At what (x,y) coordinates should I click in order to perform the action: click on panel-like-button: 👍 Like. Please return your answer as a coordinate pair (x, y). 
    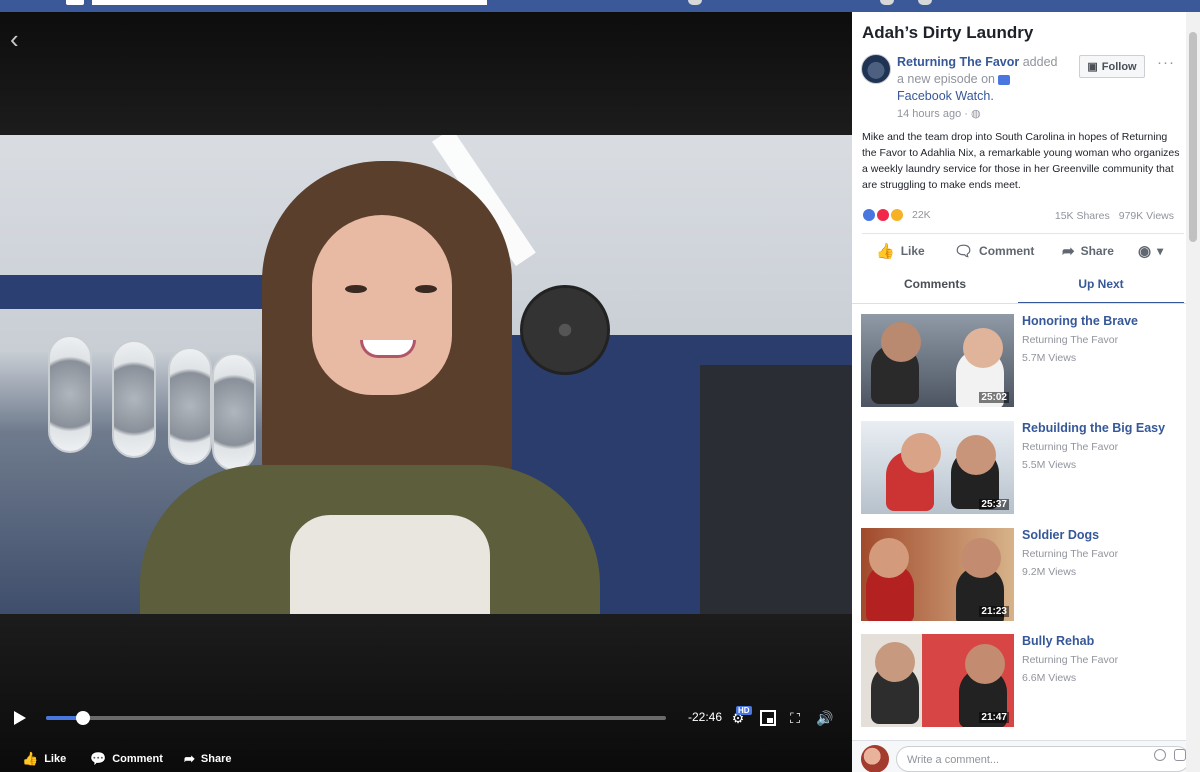
    Looking at the image, I should click on (900, 251).